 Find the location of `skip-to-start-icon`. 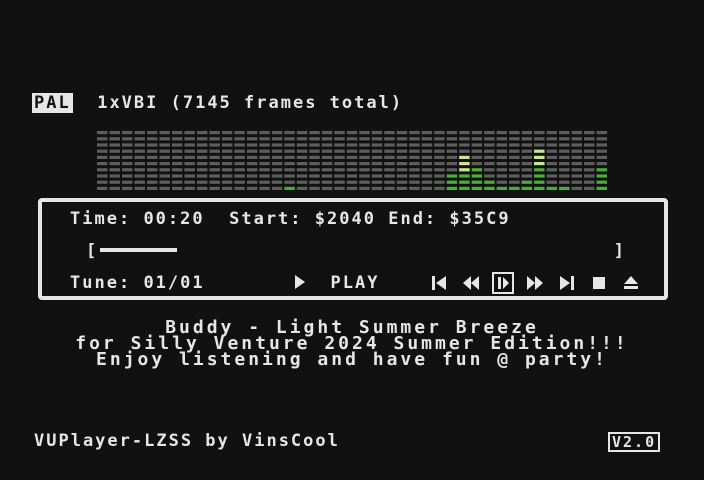

skip-to-start-icon is located at coordinates (439, 283).